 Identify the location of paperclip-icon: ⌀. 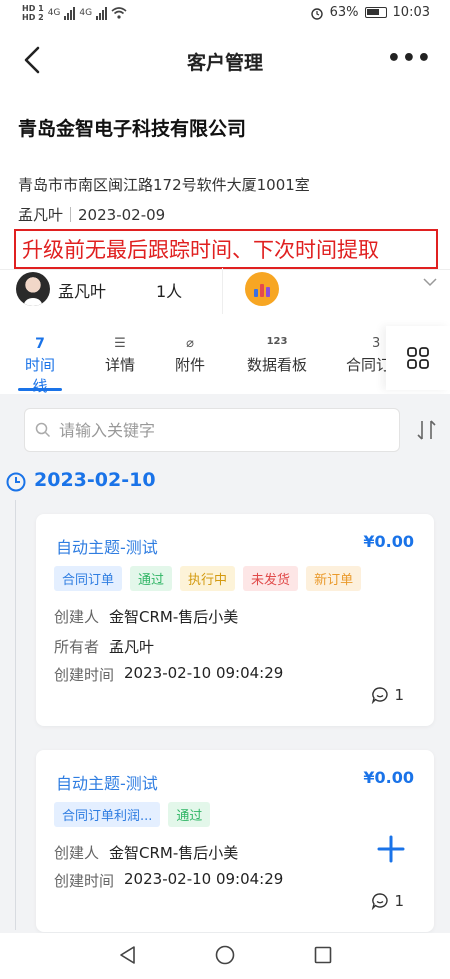
(190, 343).